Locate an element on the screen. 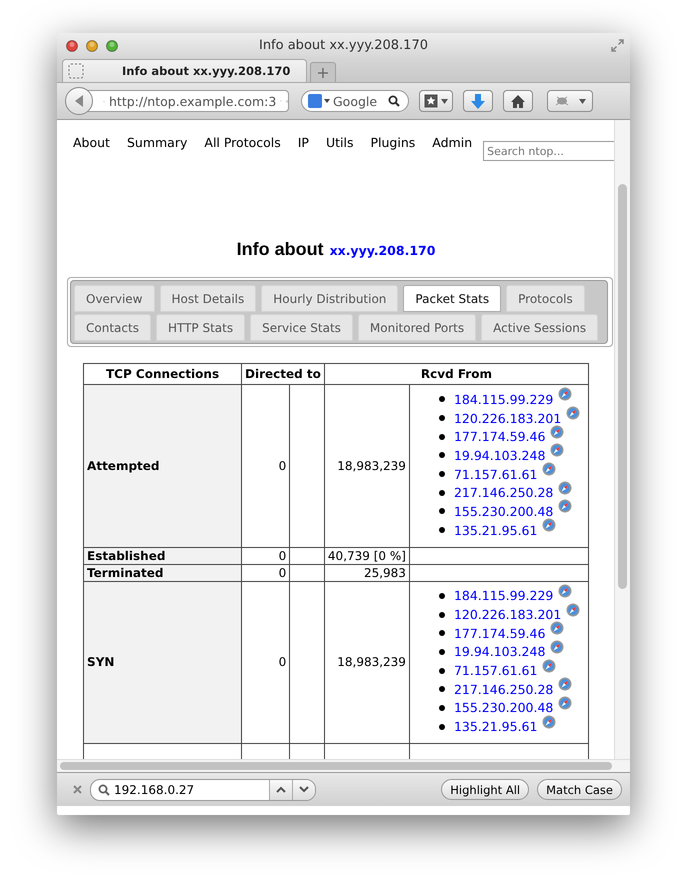 This screenshot has width=686, height=894. browser-tab: Info about xx.yyy.208.170 is located at coordinates (184, 70).